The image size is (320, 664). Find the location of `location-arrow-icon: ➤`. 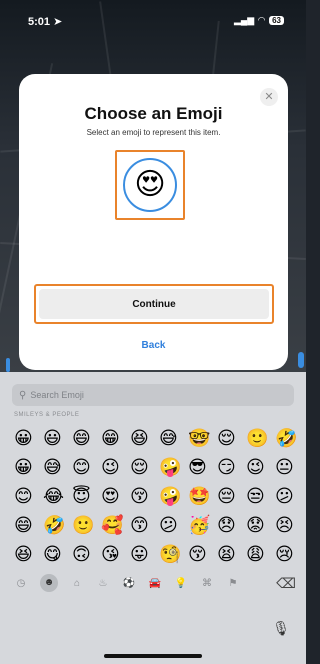

location-arrow-icon: ➤ is located at coordinates (58, 22).